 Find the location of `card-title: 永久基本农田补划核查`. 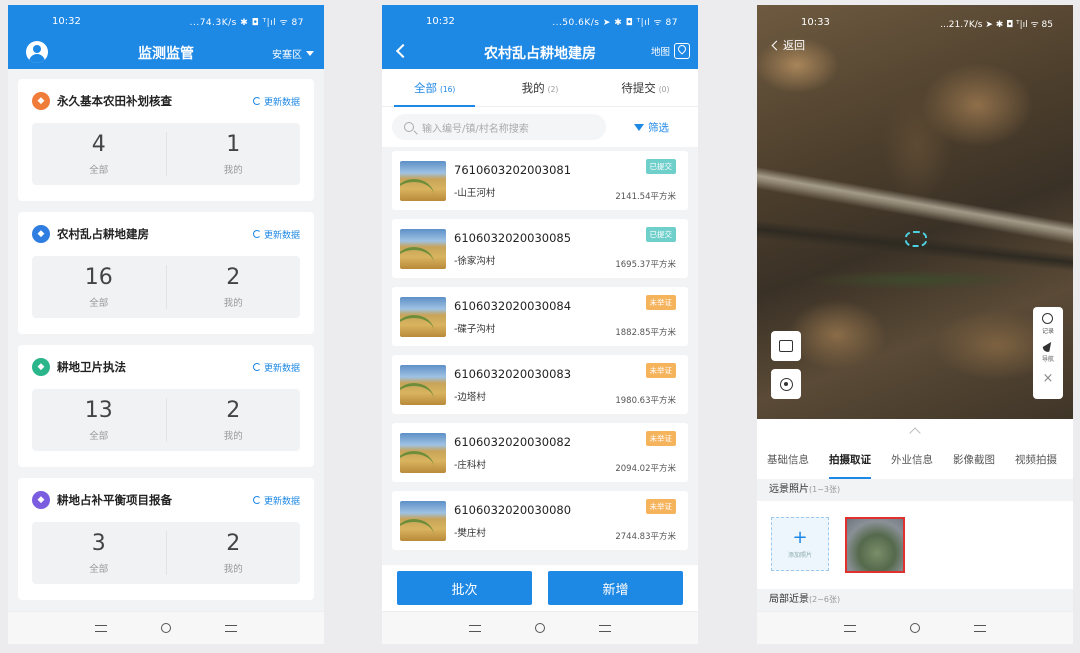

card-title: 永久基本农田补划核查 is located at coordinates (114, 101).